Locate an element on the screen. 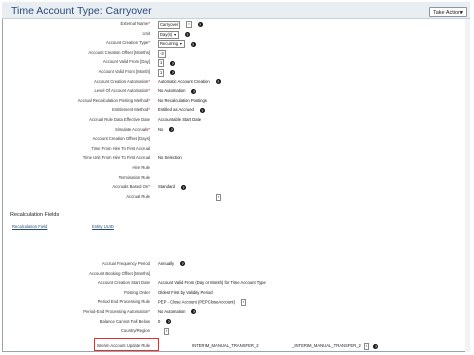  field-value-text: Oldest First by Validity Period is located at coordinates (185, 292).